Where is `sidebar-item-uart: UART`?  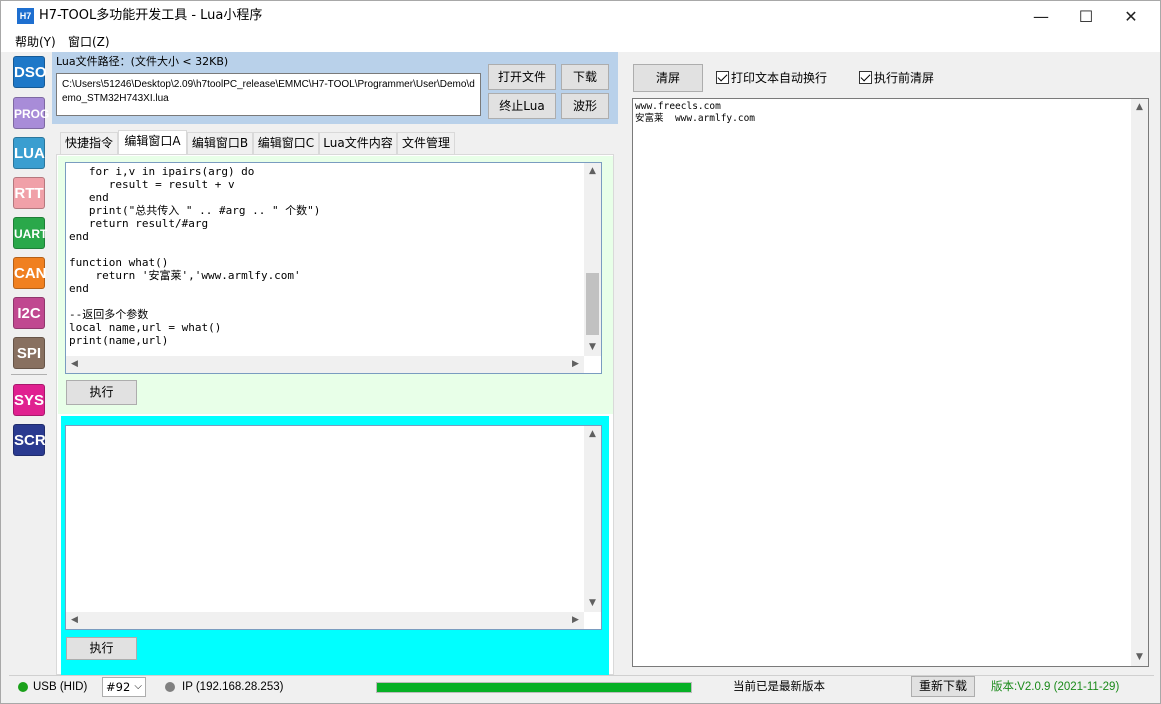 sidebar-item-uart: UART is located at coordinates (30, 233).